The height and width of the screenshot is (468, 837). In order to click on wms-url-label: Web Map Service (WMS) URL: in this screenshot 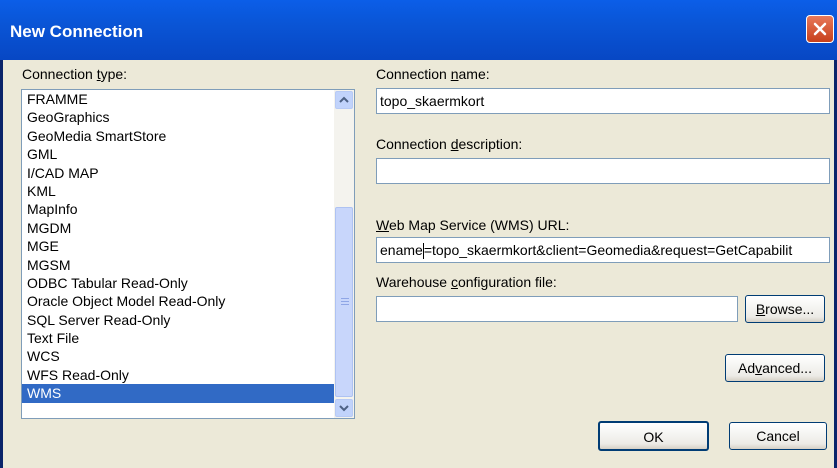, I will do `click(473, 225)`.